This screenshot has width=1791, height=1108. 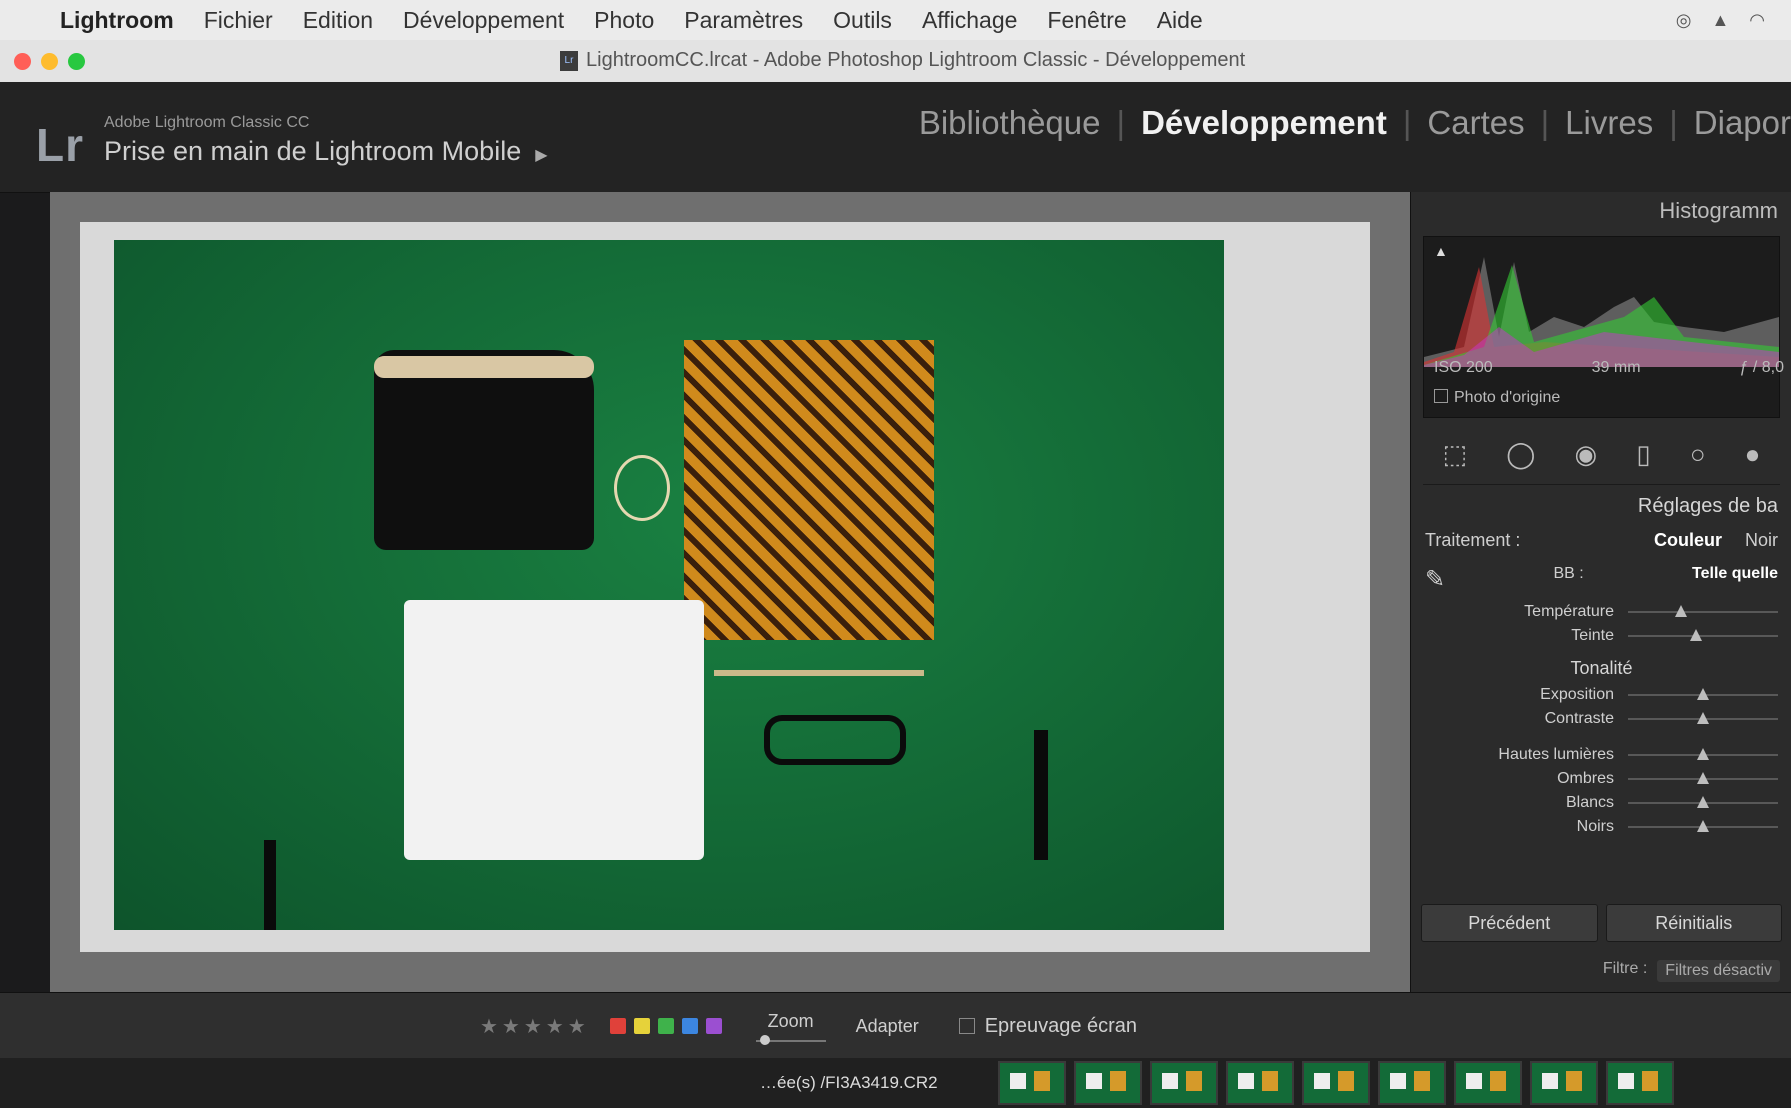 What do you see at coordinates (1577, 694) in the screenshot?
I see `slider-label: Exposition` at bounding box center [1577, 694].